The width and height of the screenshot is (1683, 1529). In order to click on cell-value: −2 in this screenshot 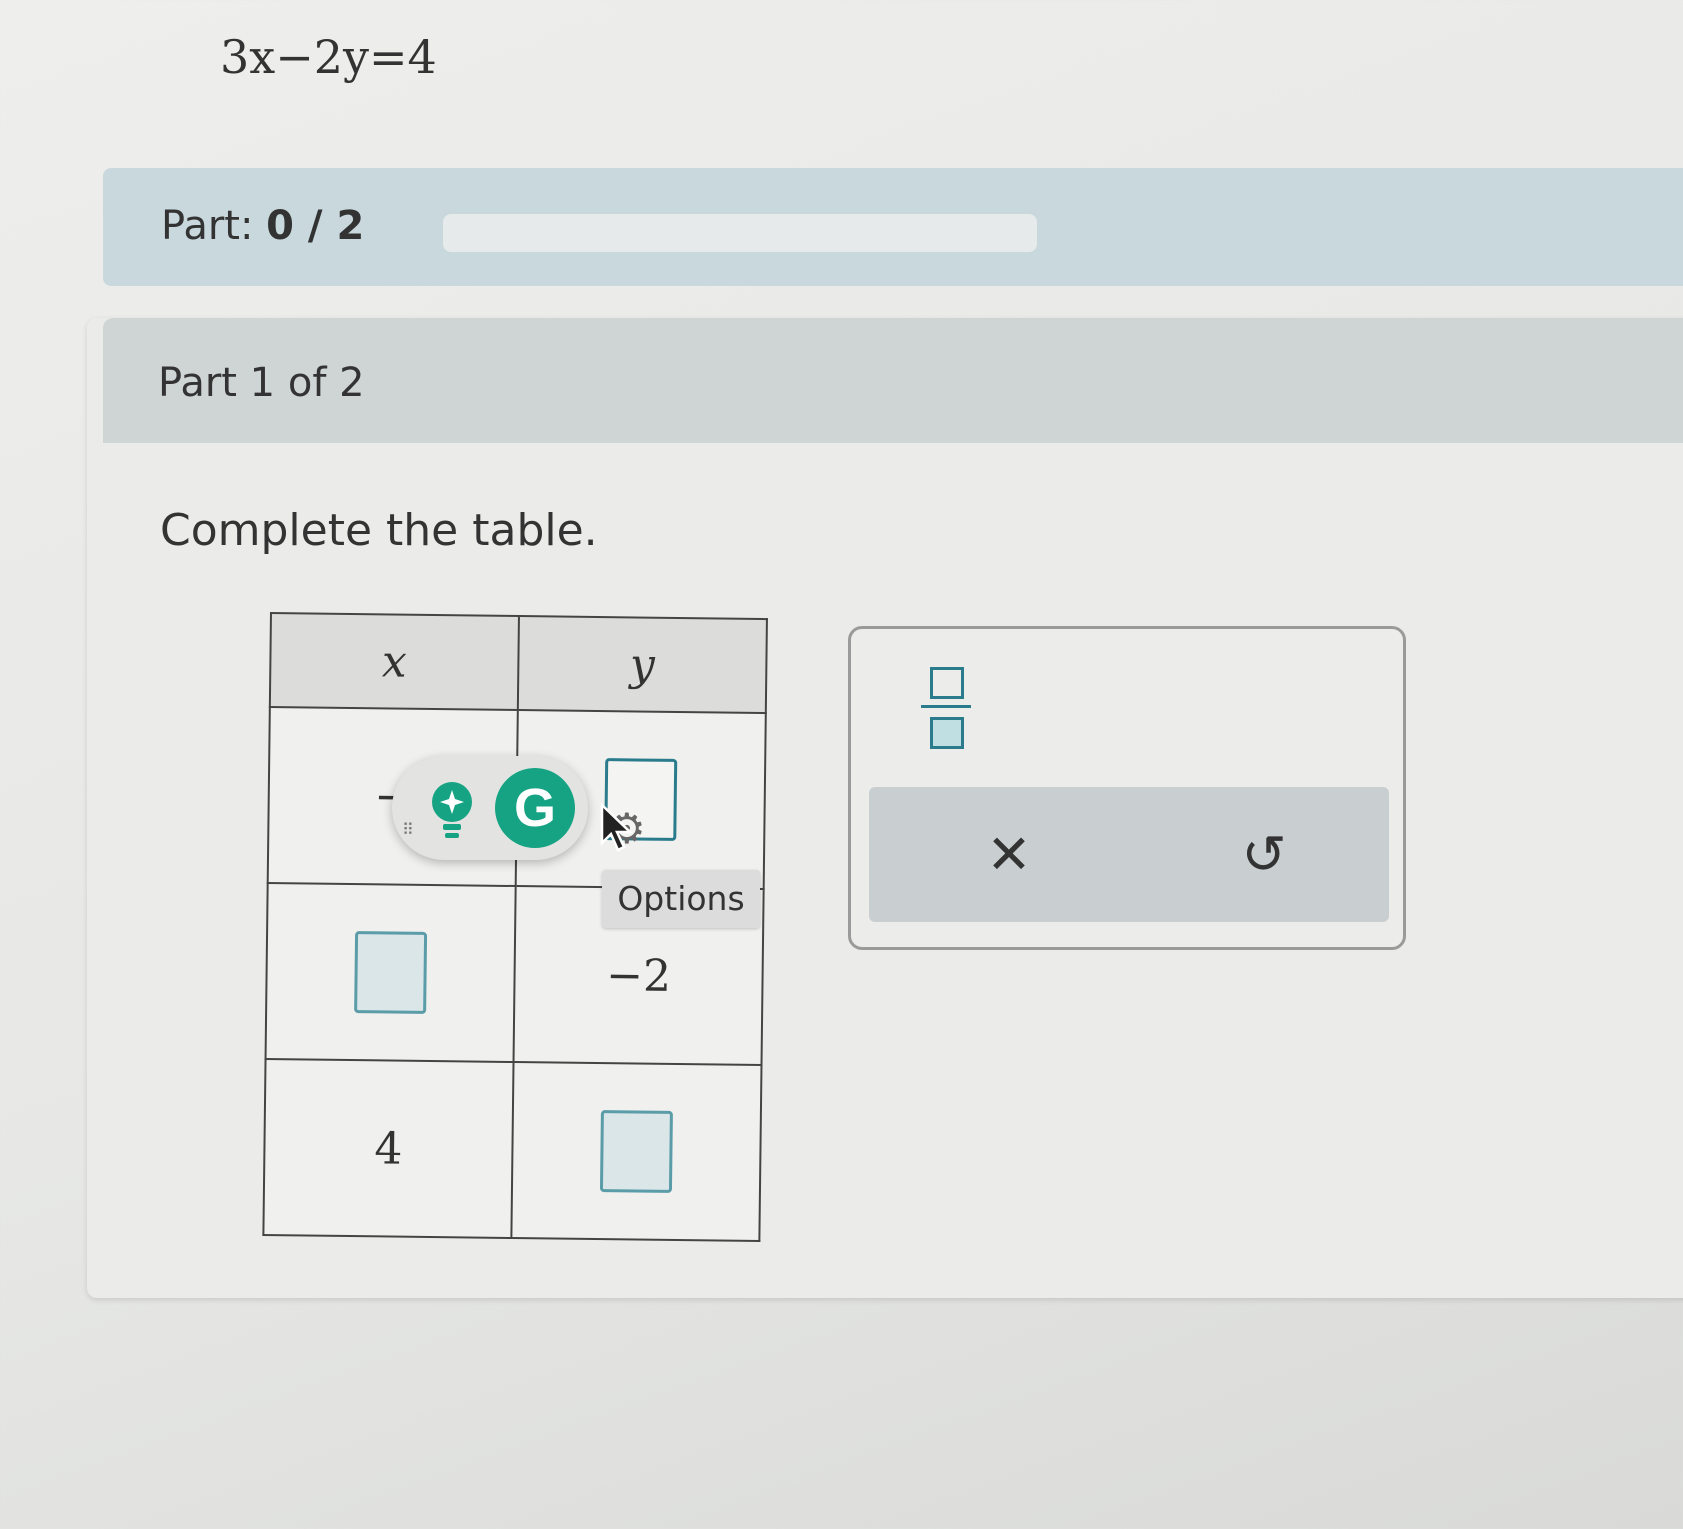, I will do `click(638, 975)`.